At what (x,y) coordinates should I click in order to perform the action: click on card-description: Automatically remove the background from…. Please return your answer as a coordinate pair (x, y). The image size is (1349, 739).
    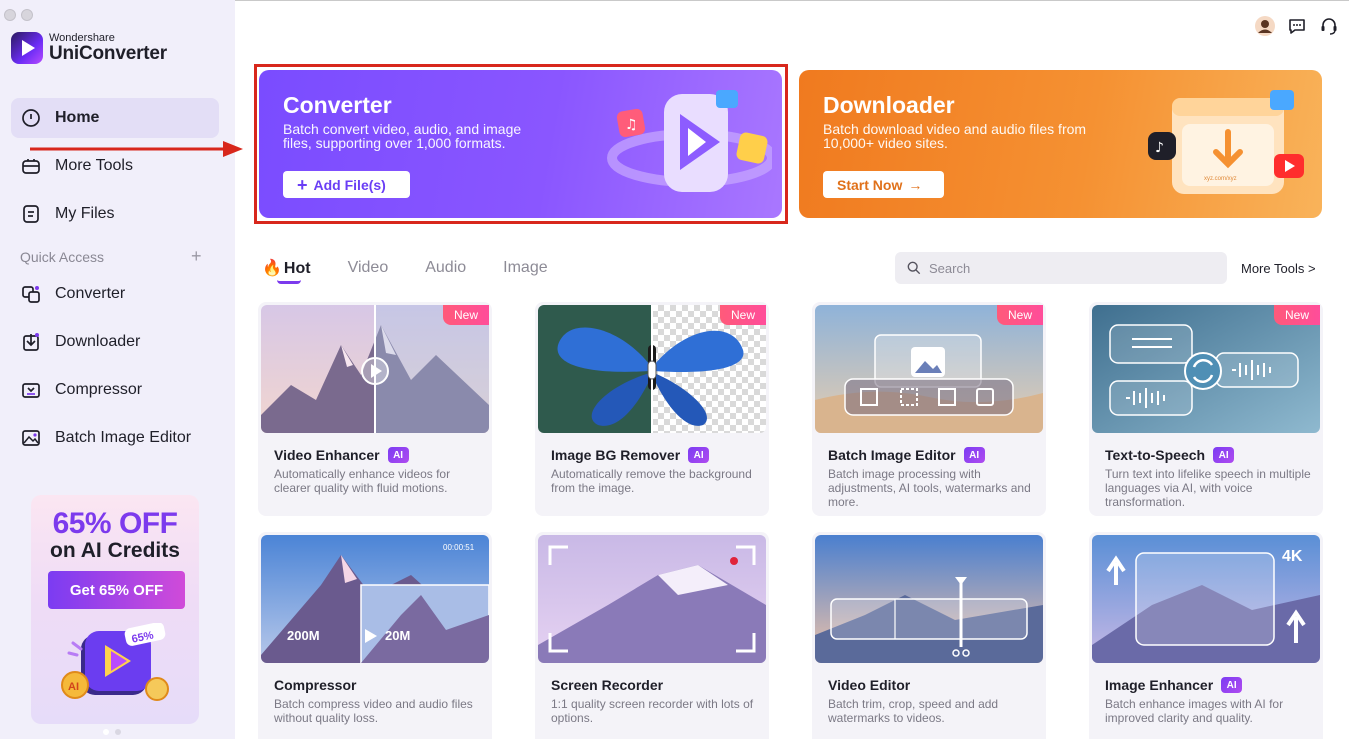
    Looking at the image, I should click on (651, 481).